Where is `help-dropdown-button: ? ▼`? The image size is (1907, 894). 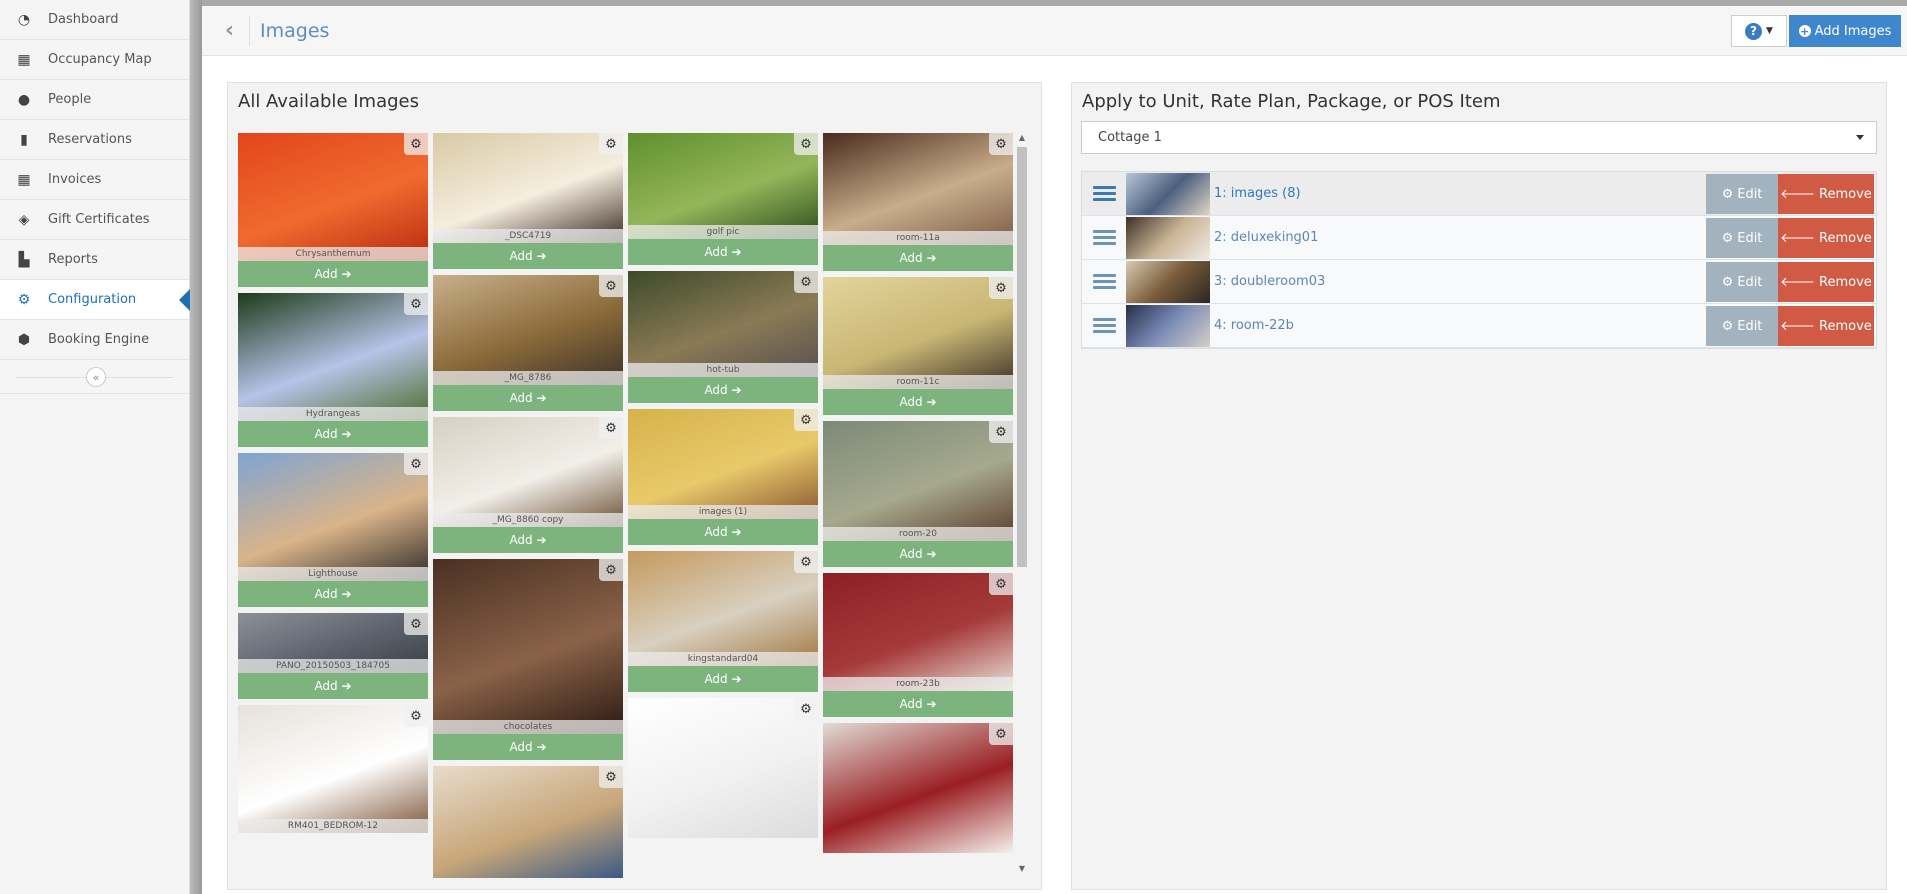
help-dropdown-button: ? ▼ is located at coordinates (1759, 31).